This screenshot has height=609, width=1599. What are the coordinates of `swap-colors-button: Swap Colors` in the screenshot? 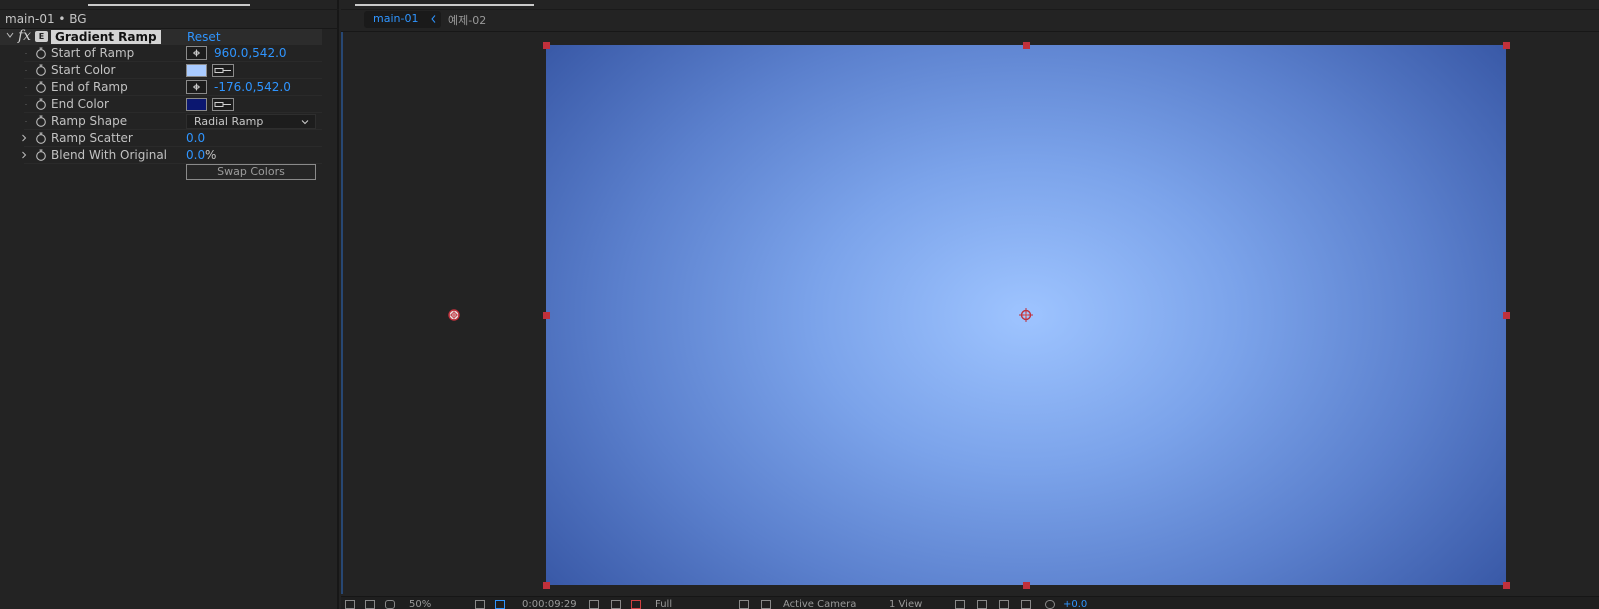 It's located at (251, 172).